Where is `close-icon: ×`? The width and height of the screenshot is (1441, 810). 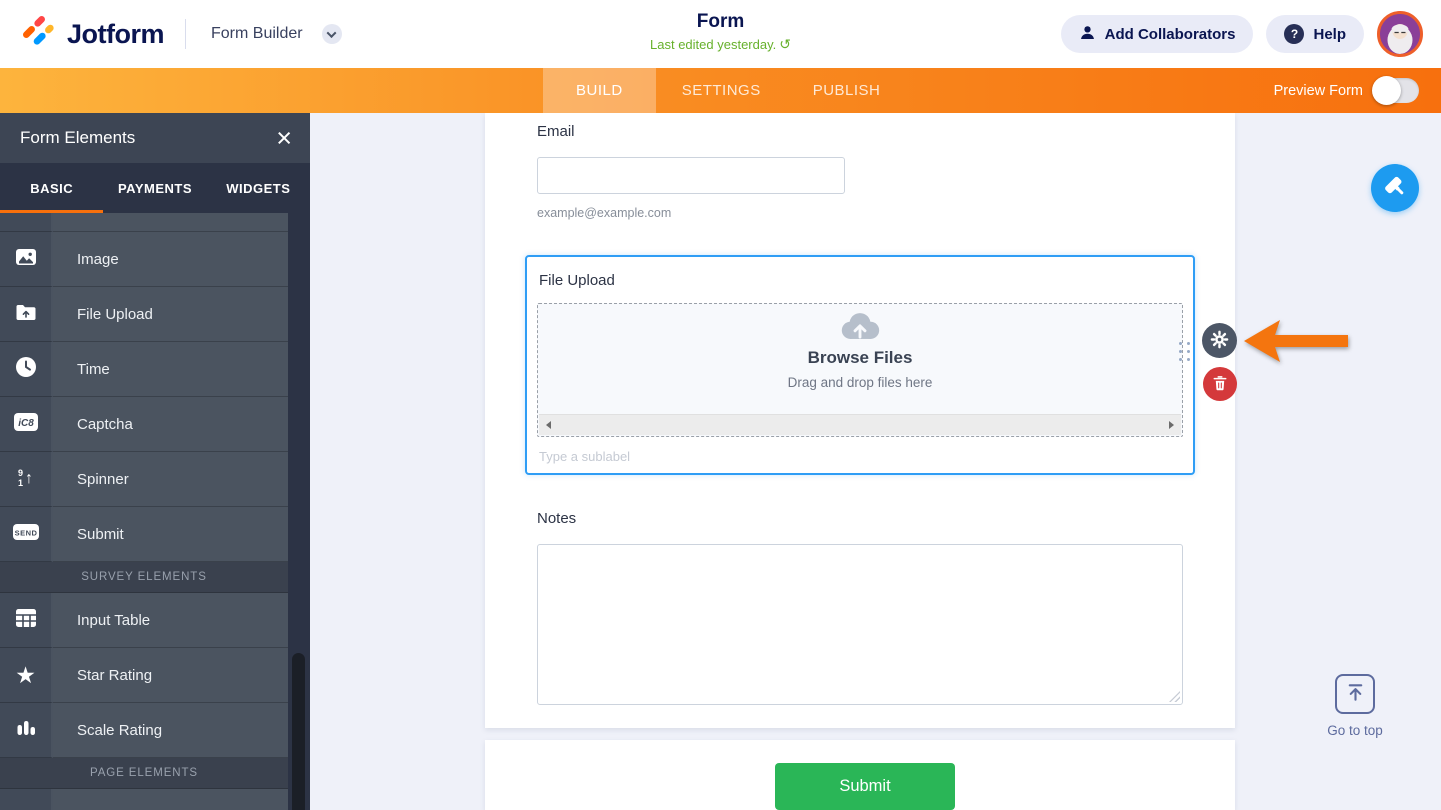 close-icon: × is located at coordinates (284, 138).